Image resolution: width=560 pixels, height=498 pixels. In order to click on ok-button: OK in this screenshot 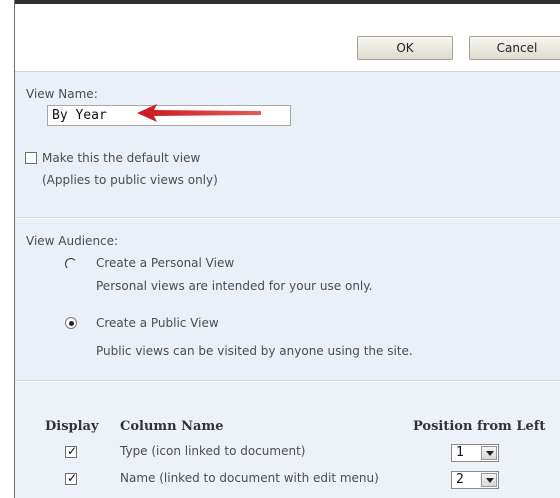, I will do `click(405, 48)`.